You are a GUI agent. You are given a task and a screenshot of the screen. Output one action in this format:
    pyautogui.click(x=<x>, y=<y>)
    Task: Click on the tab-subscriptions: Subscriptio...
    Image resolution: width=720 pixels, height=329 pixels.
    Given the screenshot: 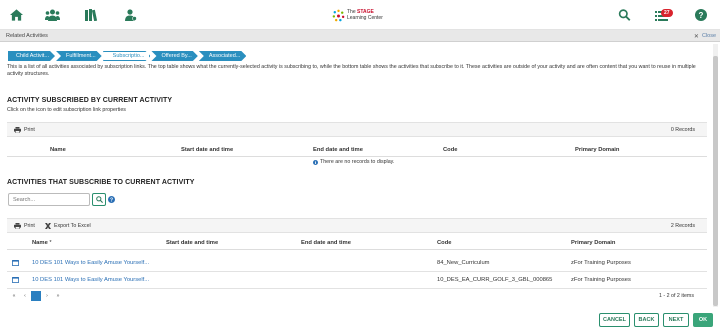 What is the action you would take?
    pyautogui.click(x=127, y=56)
    